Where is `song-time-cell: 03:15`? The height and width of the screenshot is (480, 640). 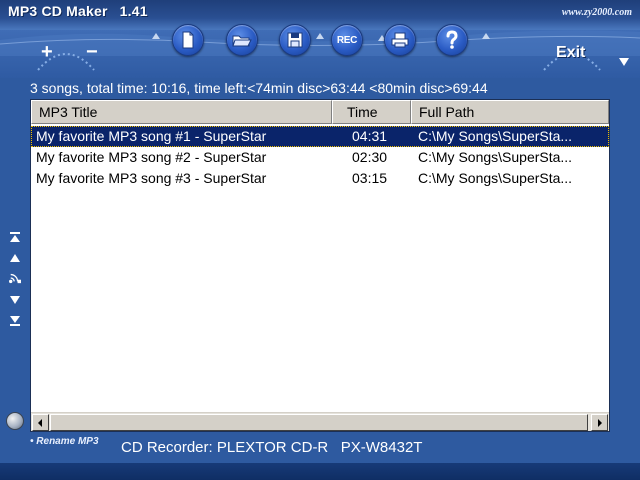 song-time-cell: 03:15 is located at coordinates (370, 178).